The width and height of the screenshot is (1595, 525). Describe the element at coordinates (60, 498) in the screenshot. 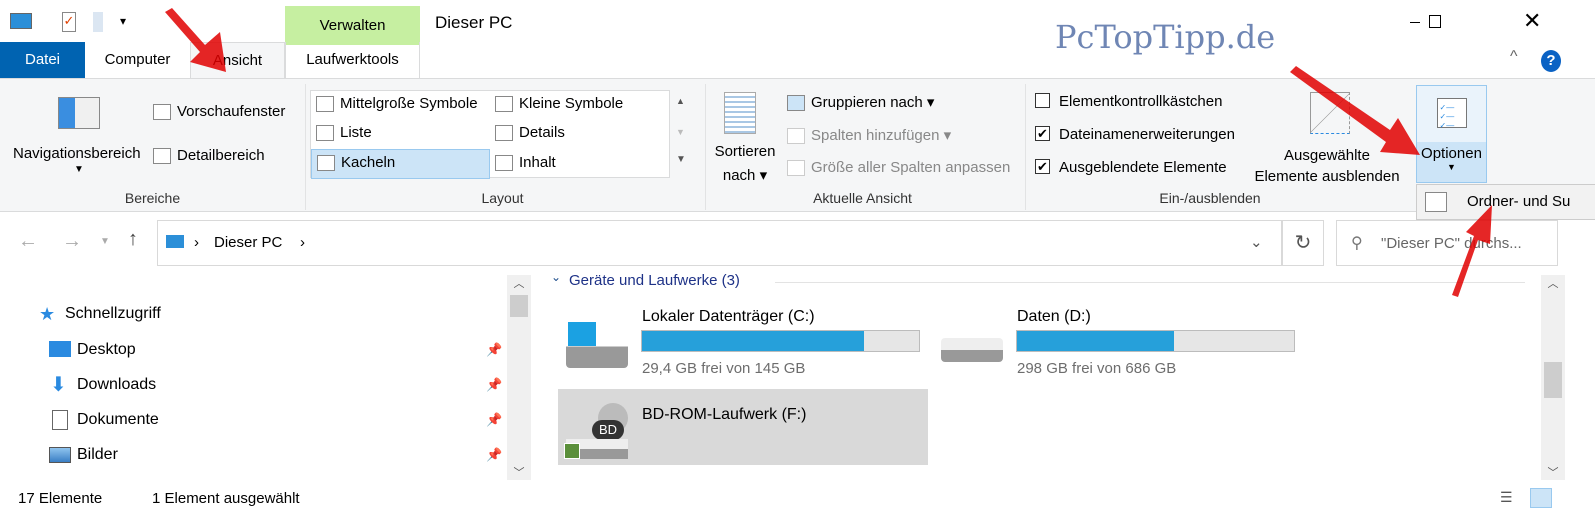

I see `status-item-count: 17 Elemente` at that location.